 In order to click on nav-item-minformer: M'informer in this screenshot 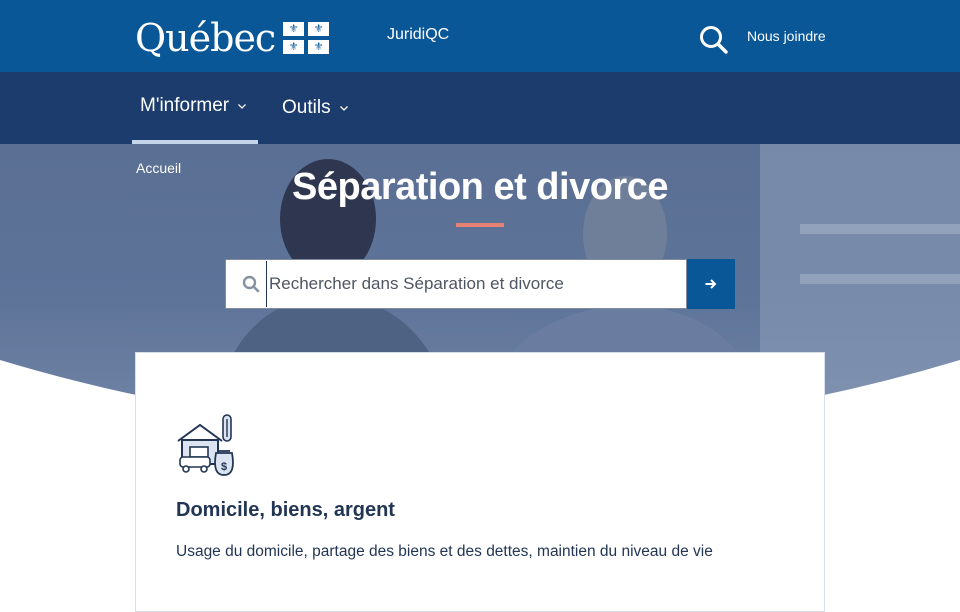, I will do `click(195, 108)`.